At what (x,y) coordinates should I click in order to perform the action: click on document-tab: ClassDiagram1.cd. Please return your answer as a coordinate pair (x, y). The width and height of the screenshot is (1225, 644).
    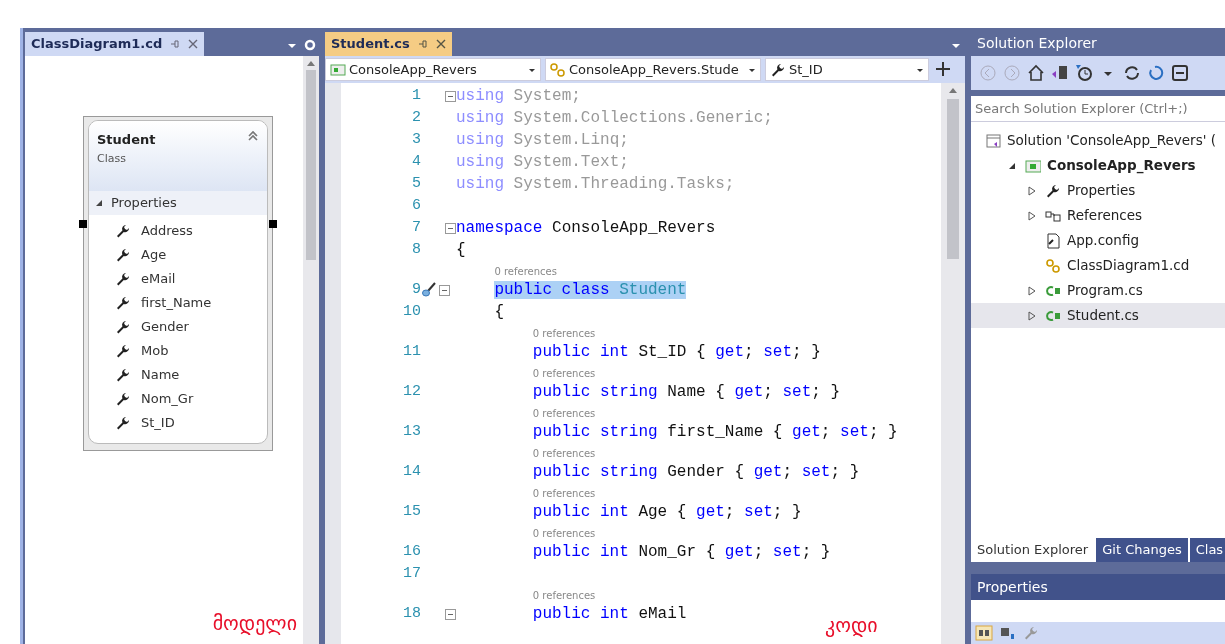
    Looking at the image, I should click on (115, 44).